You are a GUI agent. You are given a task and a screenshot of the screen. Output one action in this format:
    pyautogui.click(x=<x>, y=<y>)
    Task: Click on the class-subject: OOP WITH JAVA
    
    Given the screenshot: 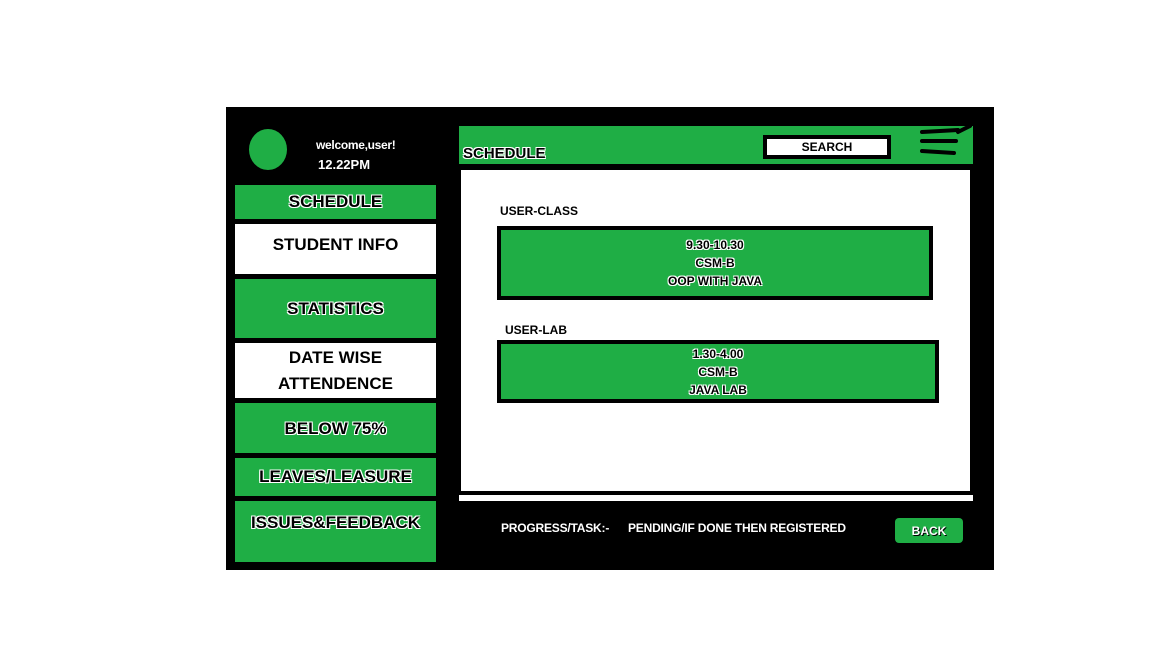 What is the action you would take?
    pyautogui.click(x=714, y=281)
    